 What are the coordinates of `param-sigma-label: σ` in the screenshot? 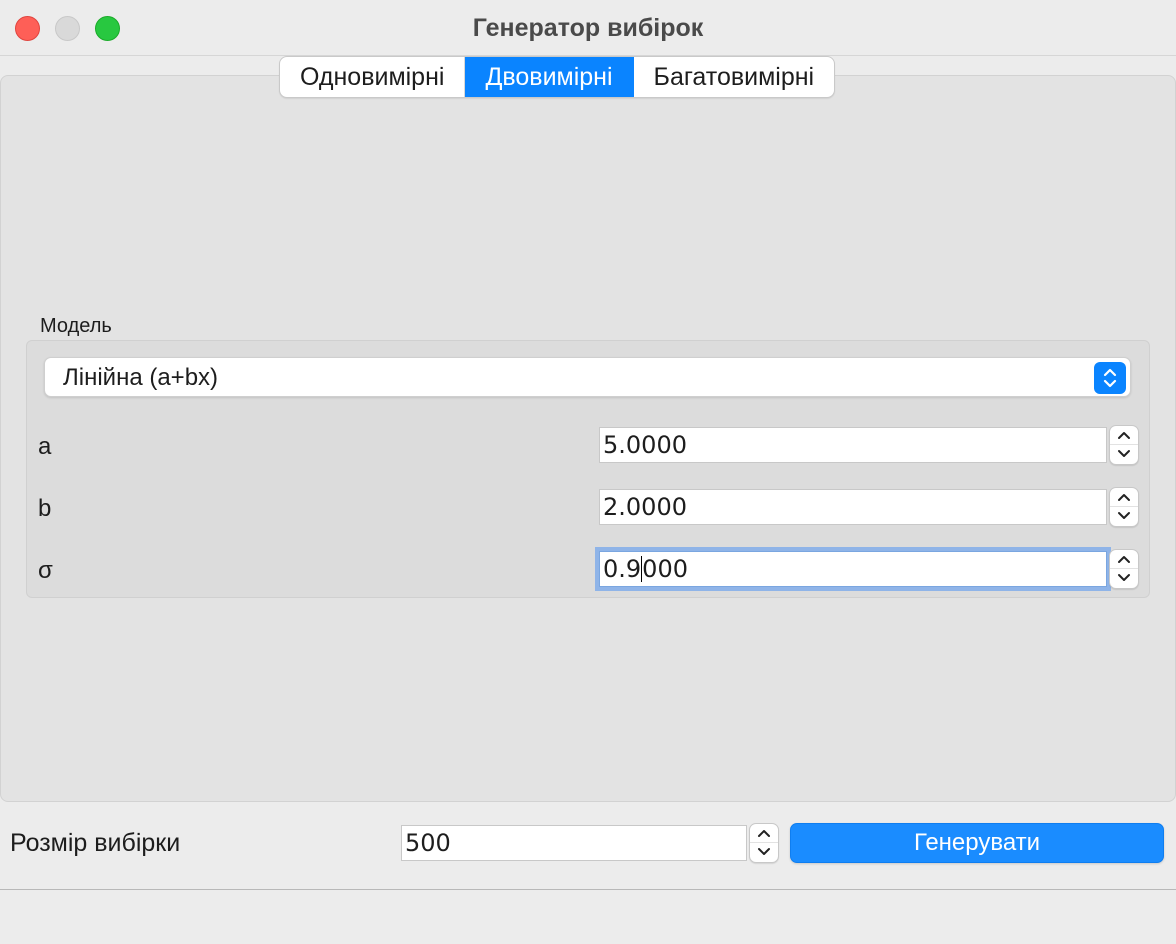 It's located at (45, 570).